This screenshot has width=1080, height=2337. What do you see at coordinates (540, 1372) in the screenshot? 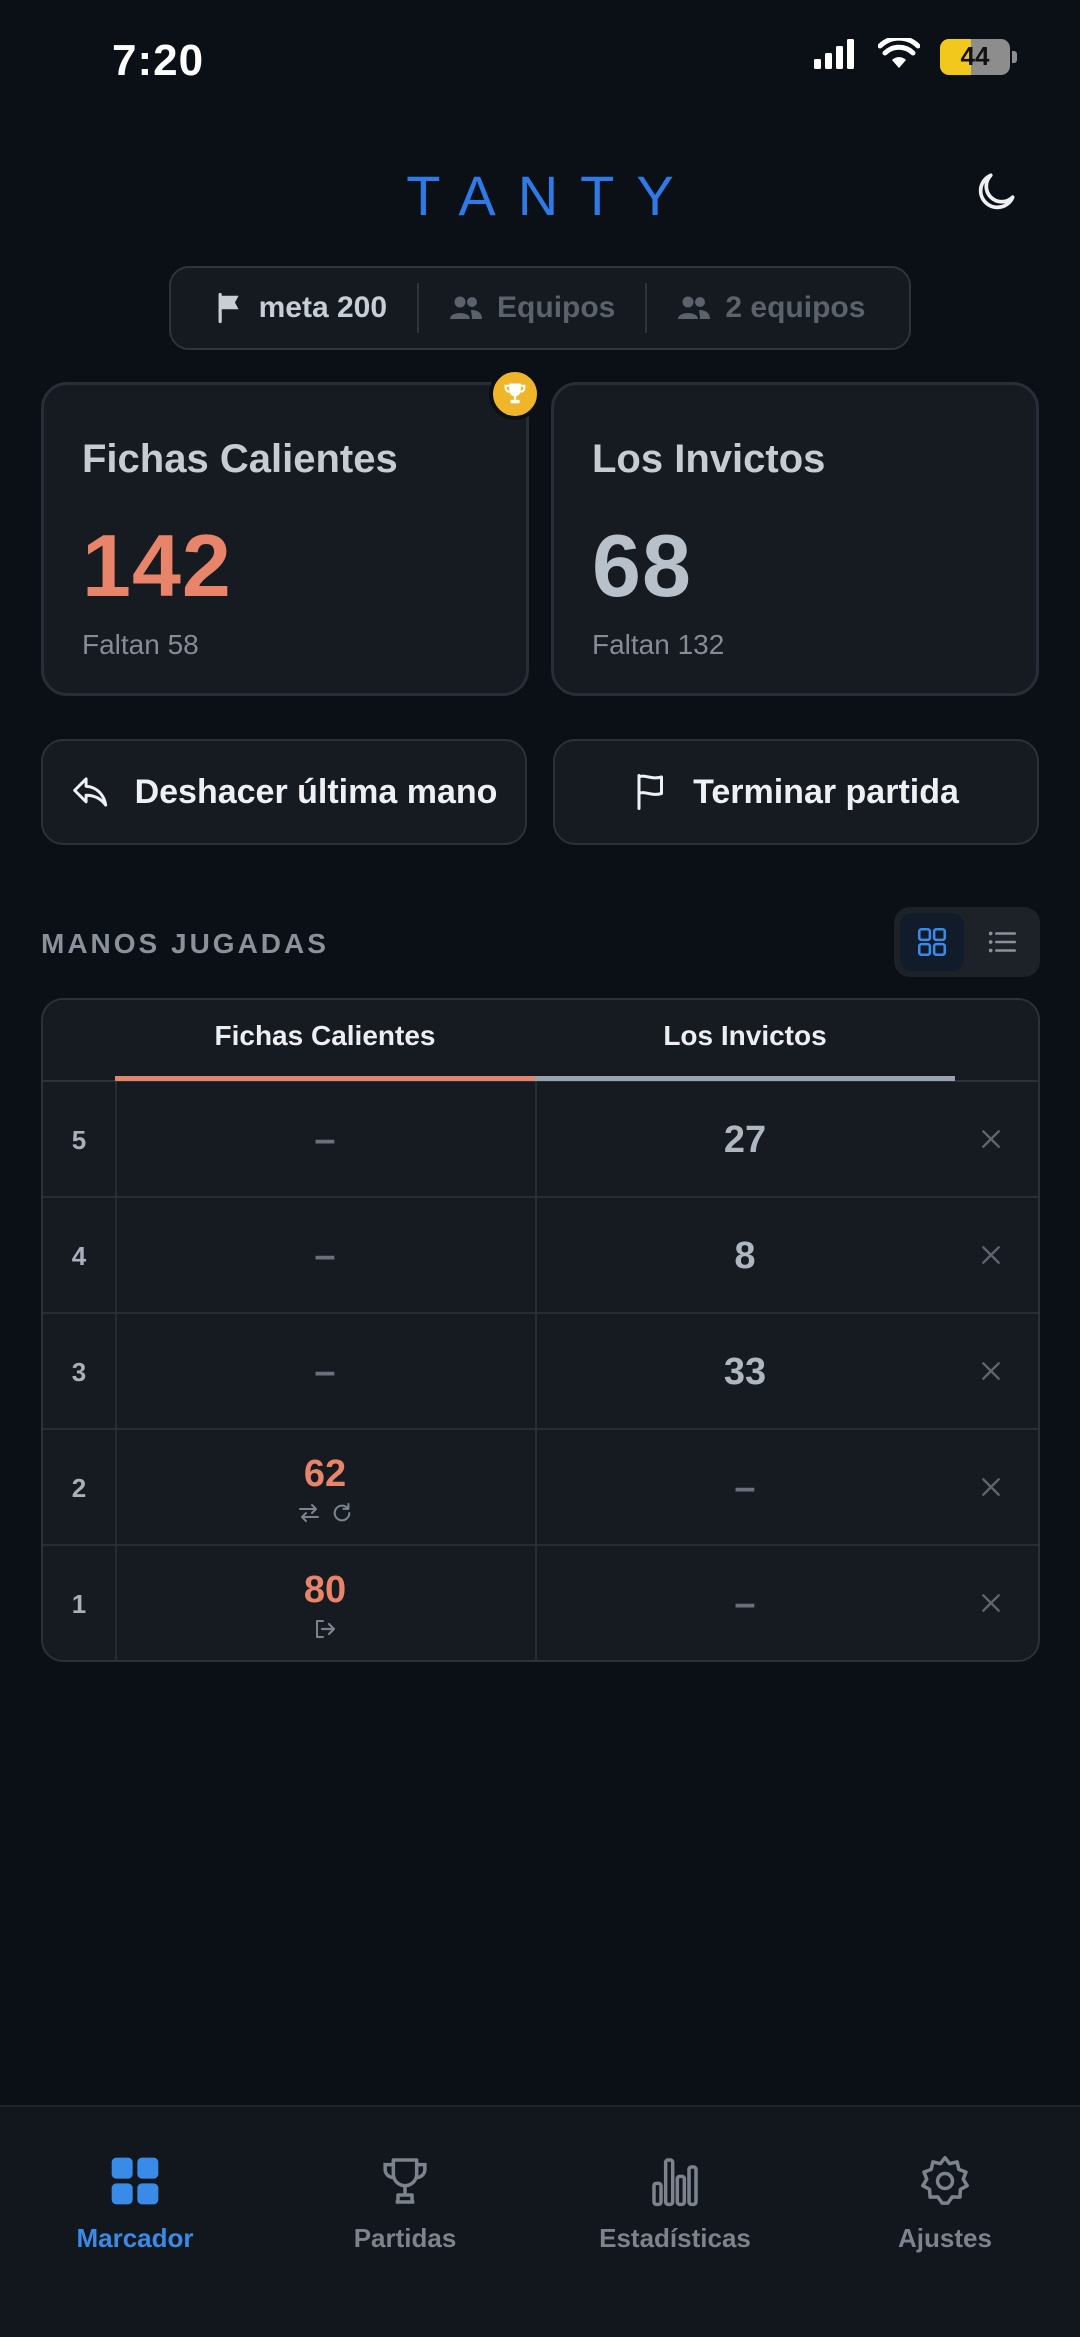
I see `table-row: 3 – 33` at bounding box center [540, 1372].